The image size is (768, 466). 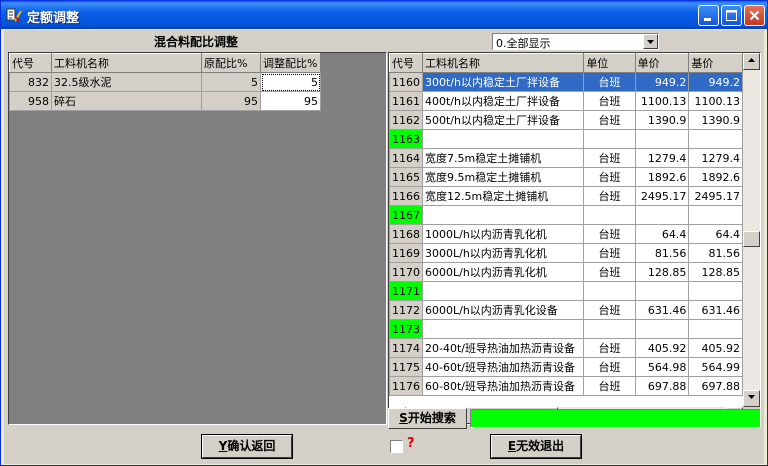 What do you see at coordinates (290, 101) in the screenshot?
I see `cell-adj-ratio: 95` at bounding box center [290, 101].